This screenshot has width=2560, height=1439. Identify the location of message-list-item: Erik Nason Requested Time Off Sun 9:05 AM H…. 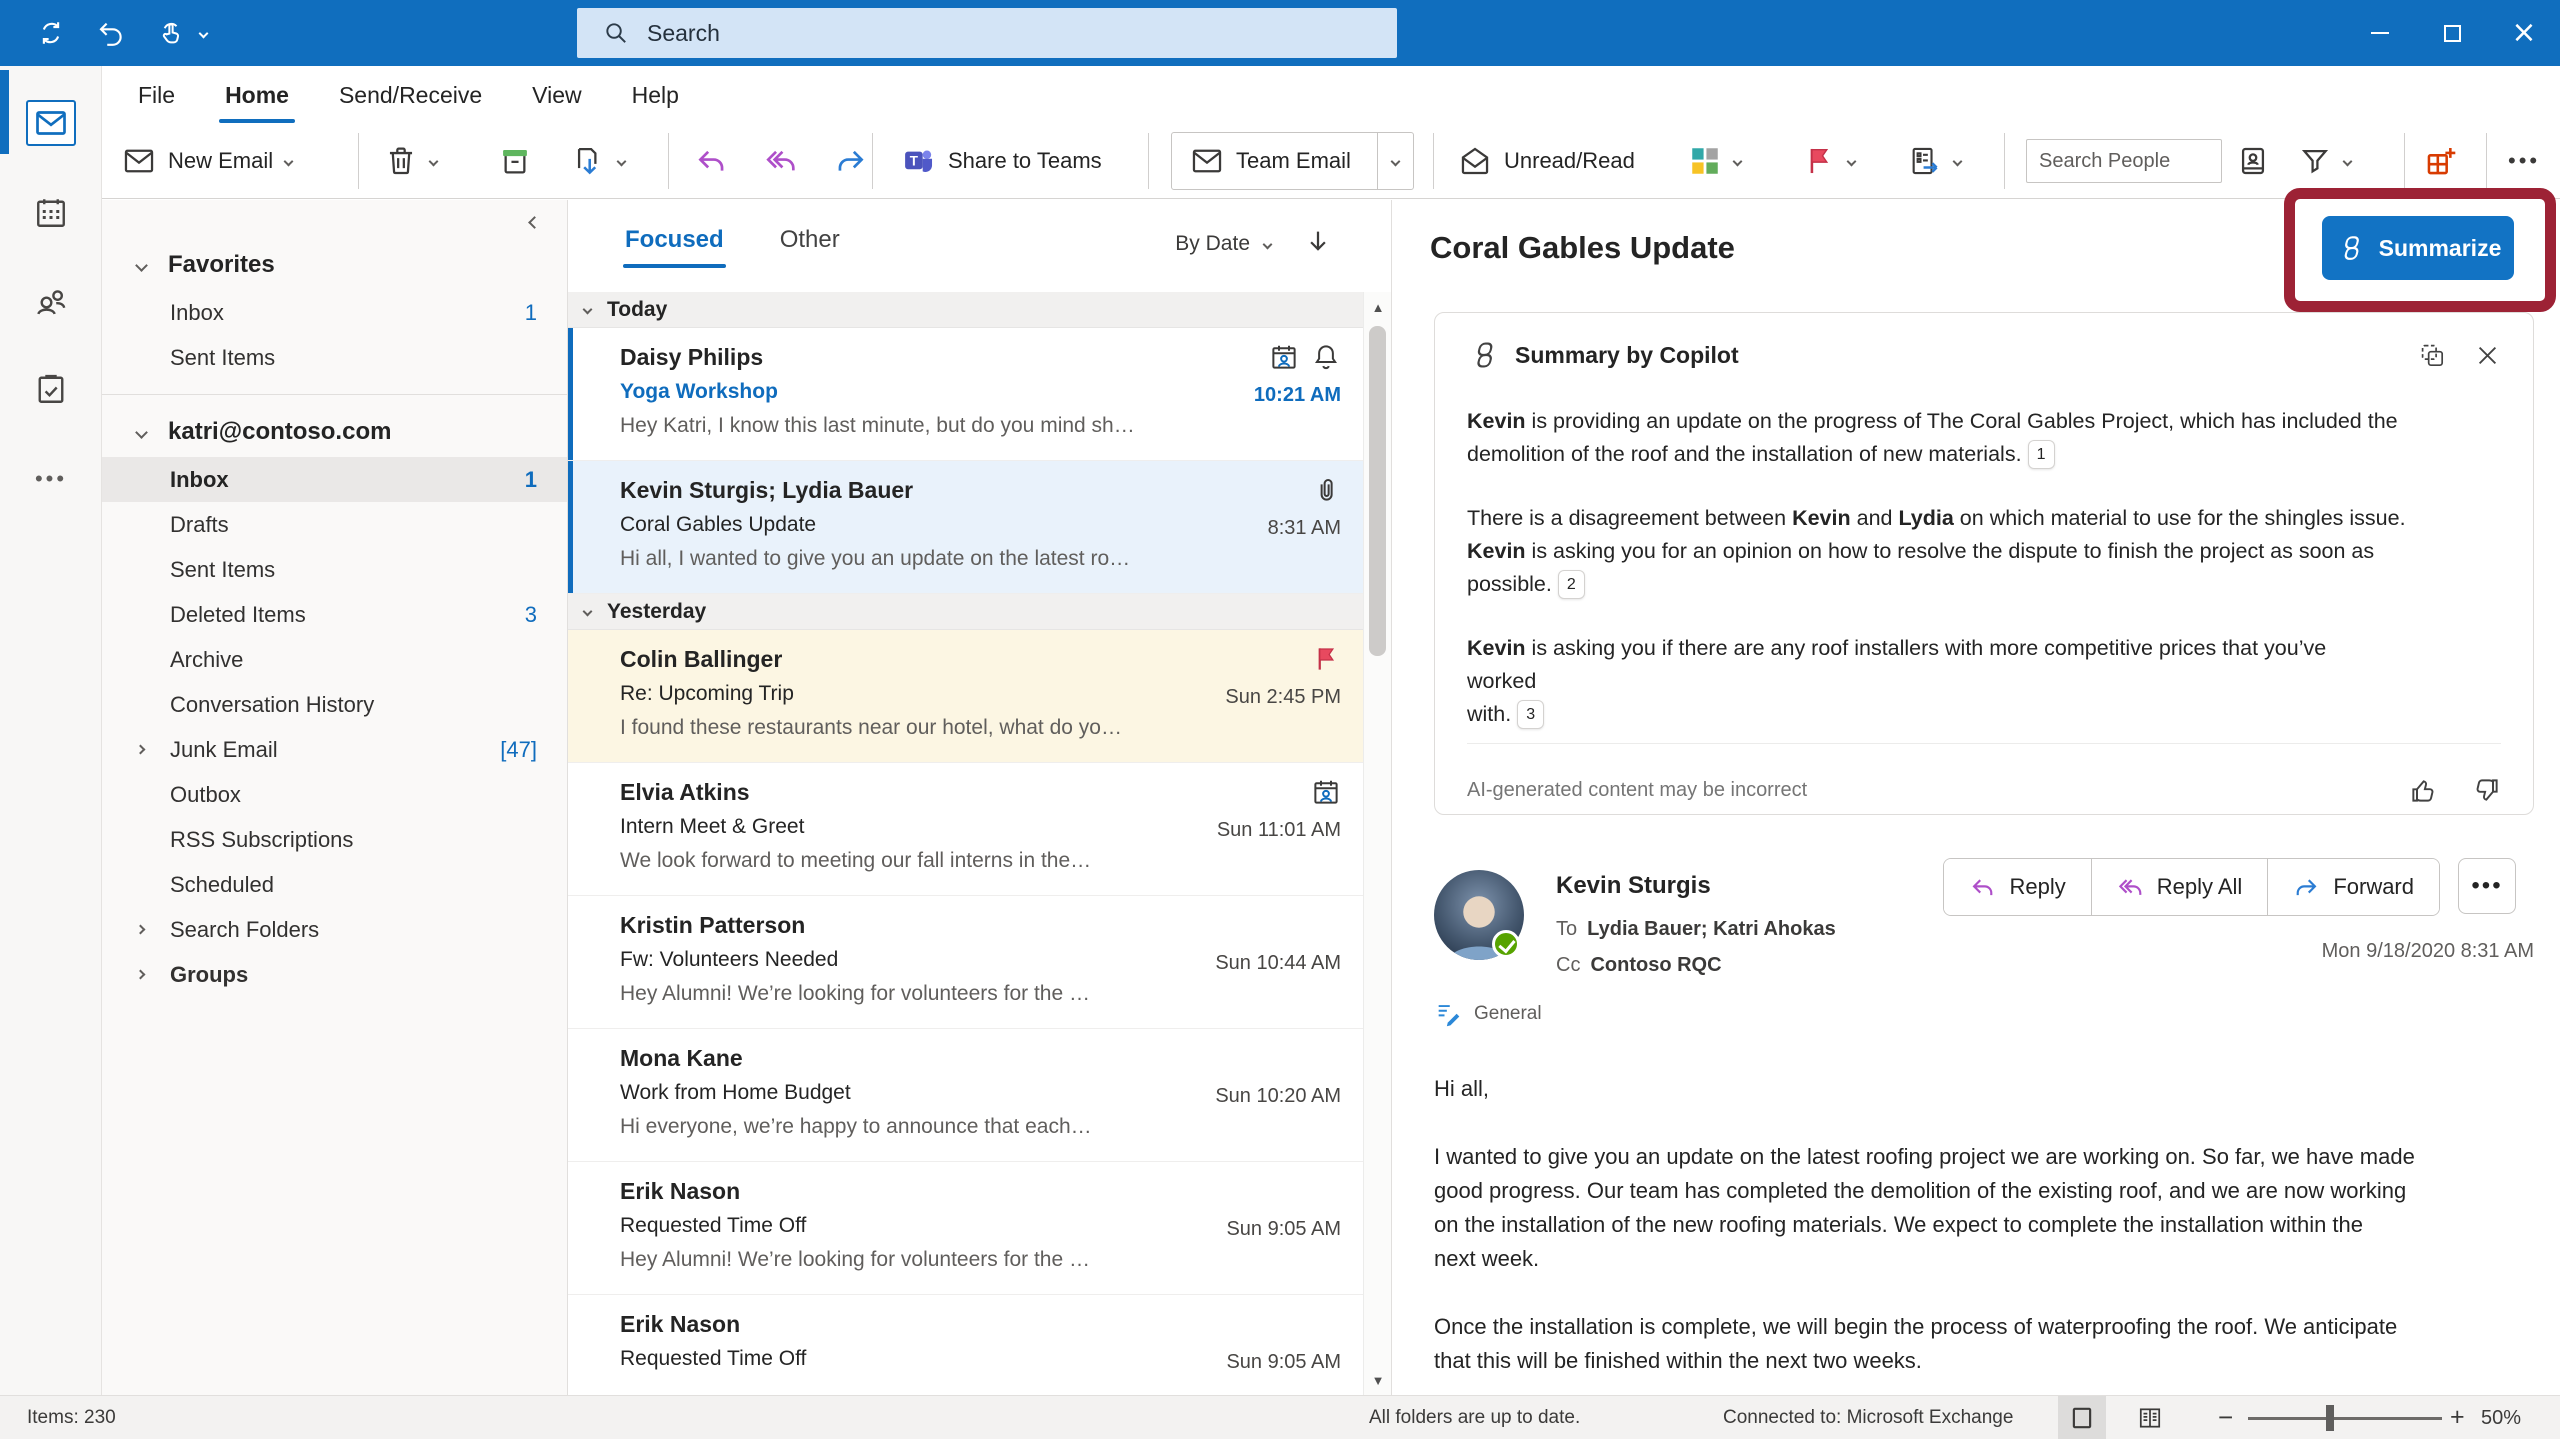
(965, 1228).